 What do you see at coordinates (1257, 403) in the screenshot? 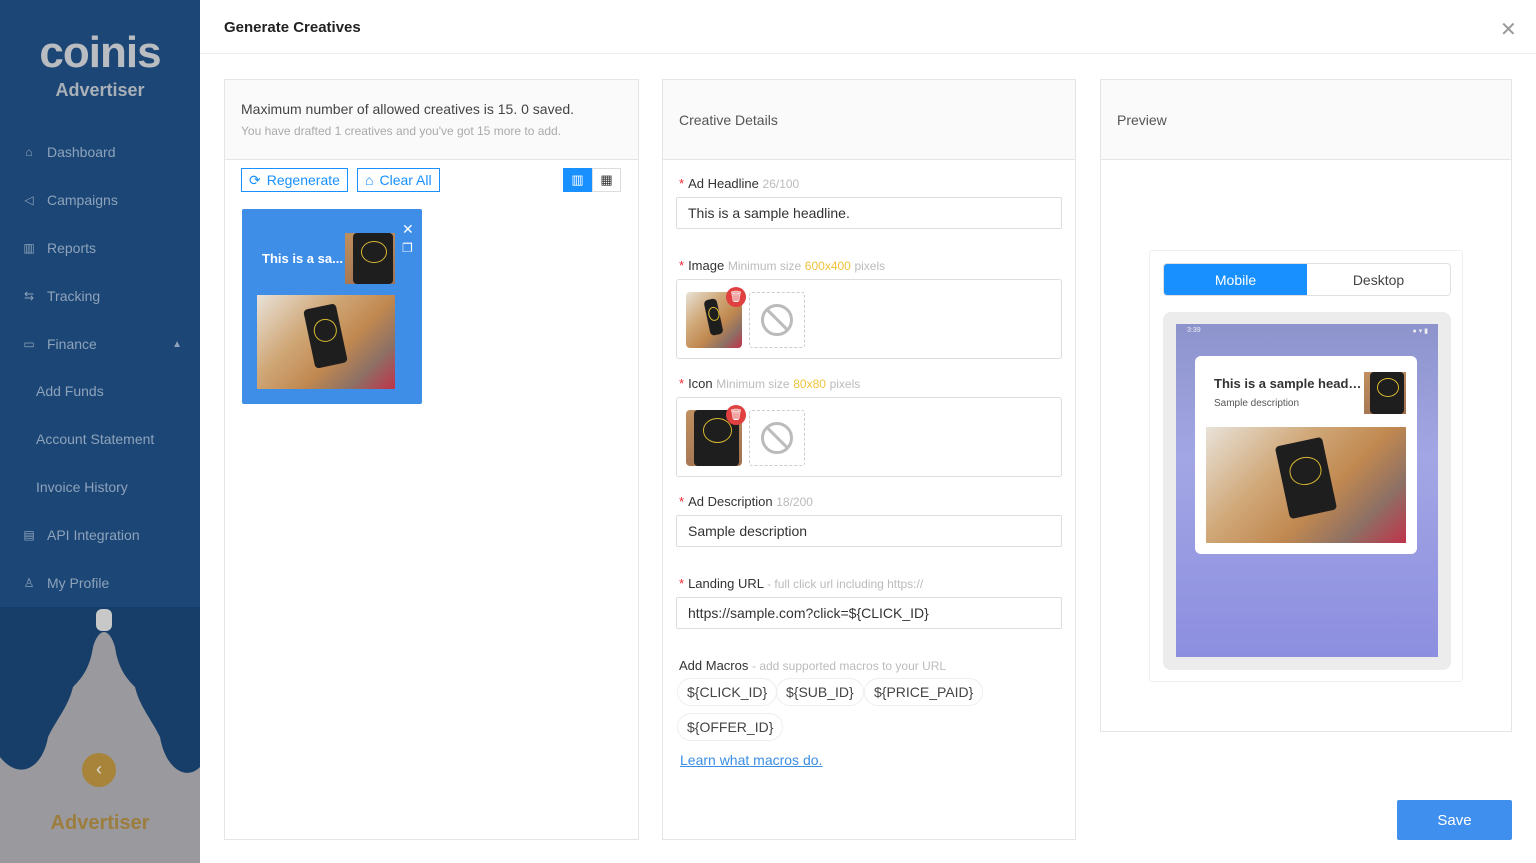
I see `ad-preview-description: Sample description` at bounding box center [1257, 403].